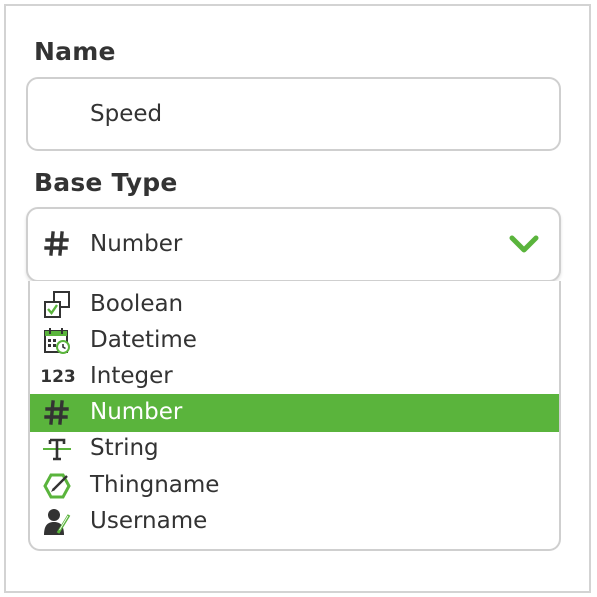 This screenshot has width=597, height=597. Describe the element at coordinates (294, 305) in the screenshot. I see `option-boolean: Boolean` at that location.